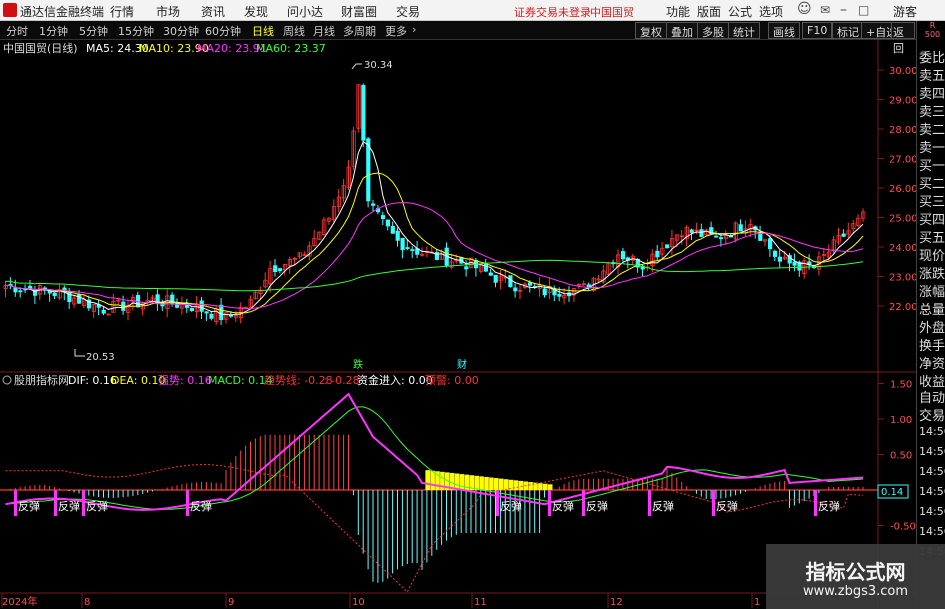 The height and width of the screenshot is (609, 945). I want to click on quote-field-24: 14:56, so click(932, 491).